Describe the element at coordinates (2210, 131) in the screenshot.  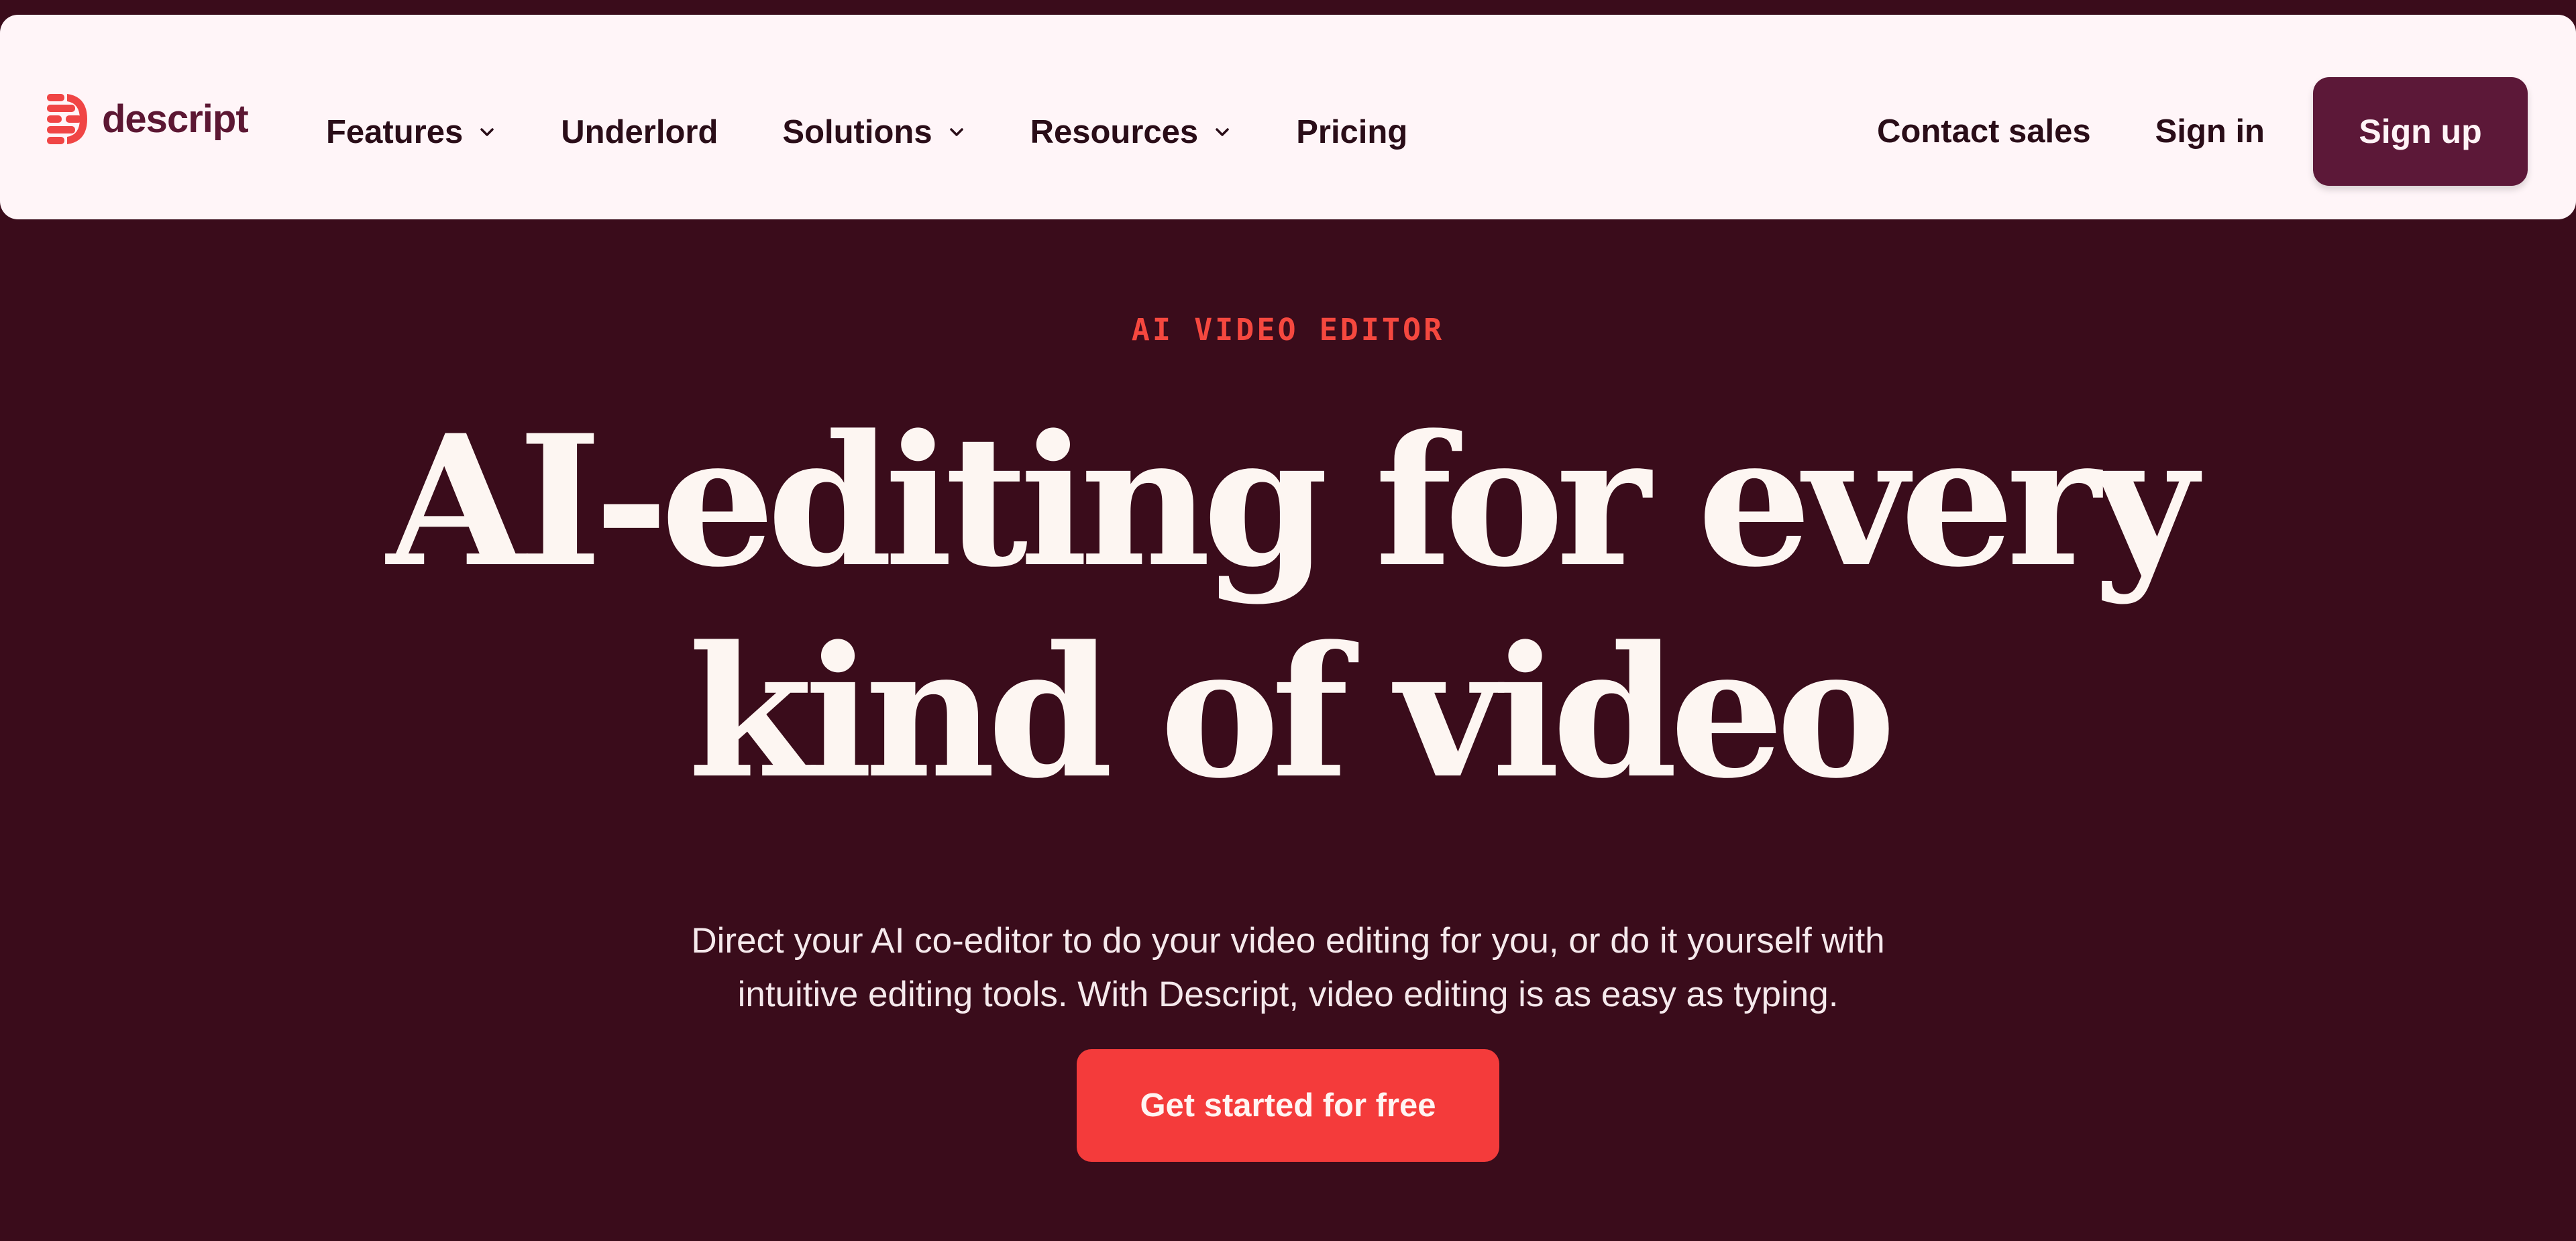
I see `sign-in-link: Sign in` at that location.